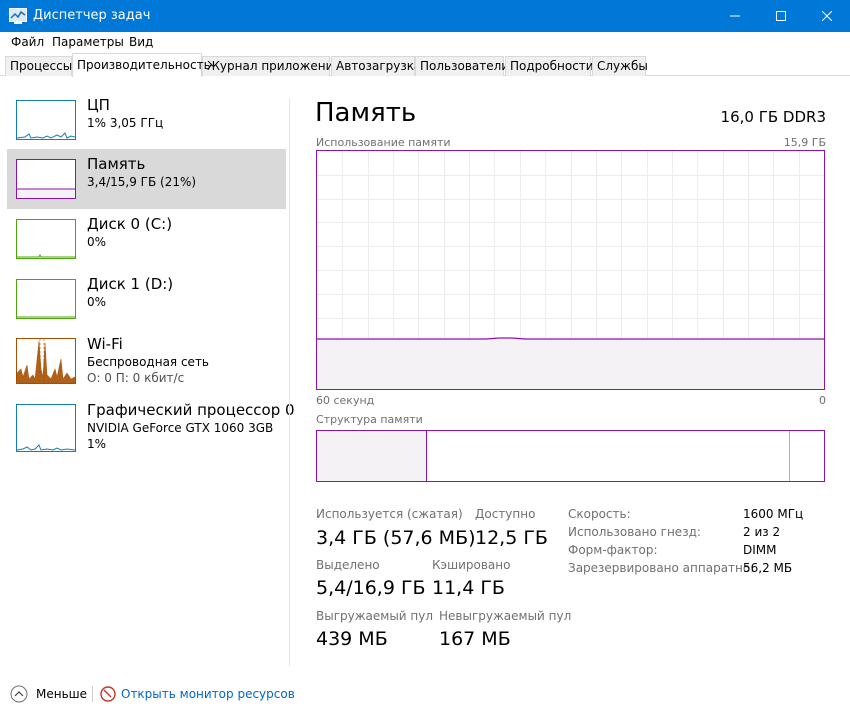 The height and width of the screenshot is (720, 850). What do you see at coordinates (352, 639) in the screenshot?
I see `paged-pool-value: 439 МБ` at bounding box center [352, 639].